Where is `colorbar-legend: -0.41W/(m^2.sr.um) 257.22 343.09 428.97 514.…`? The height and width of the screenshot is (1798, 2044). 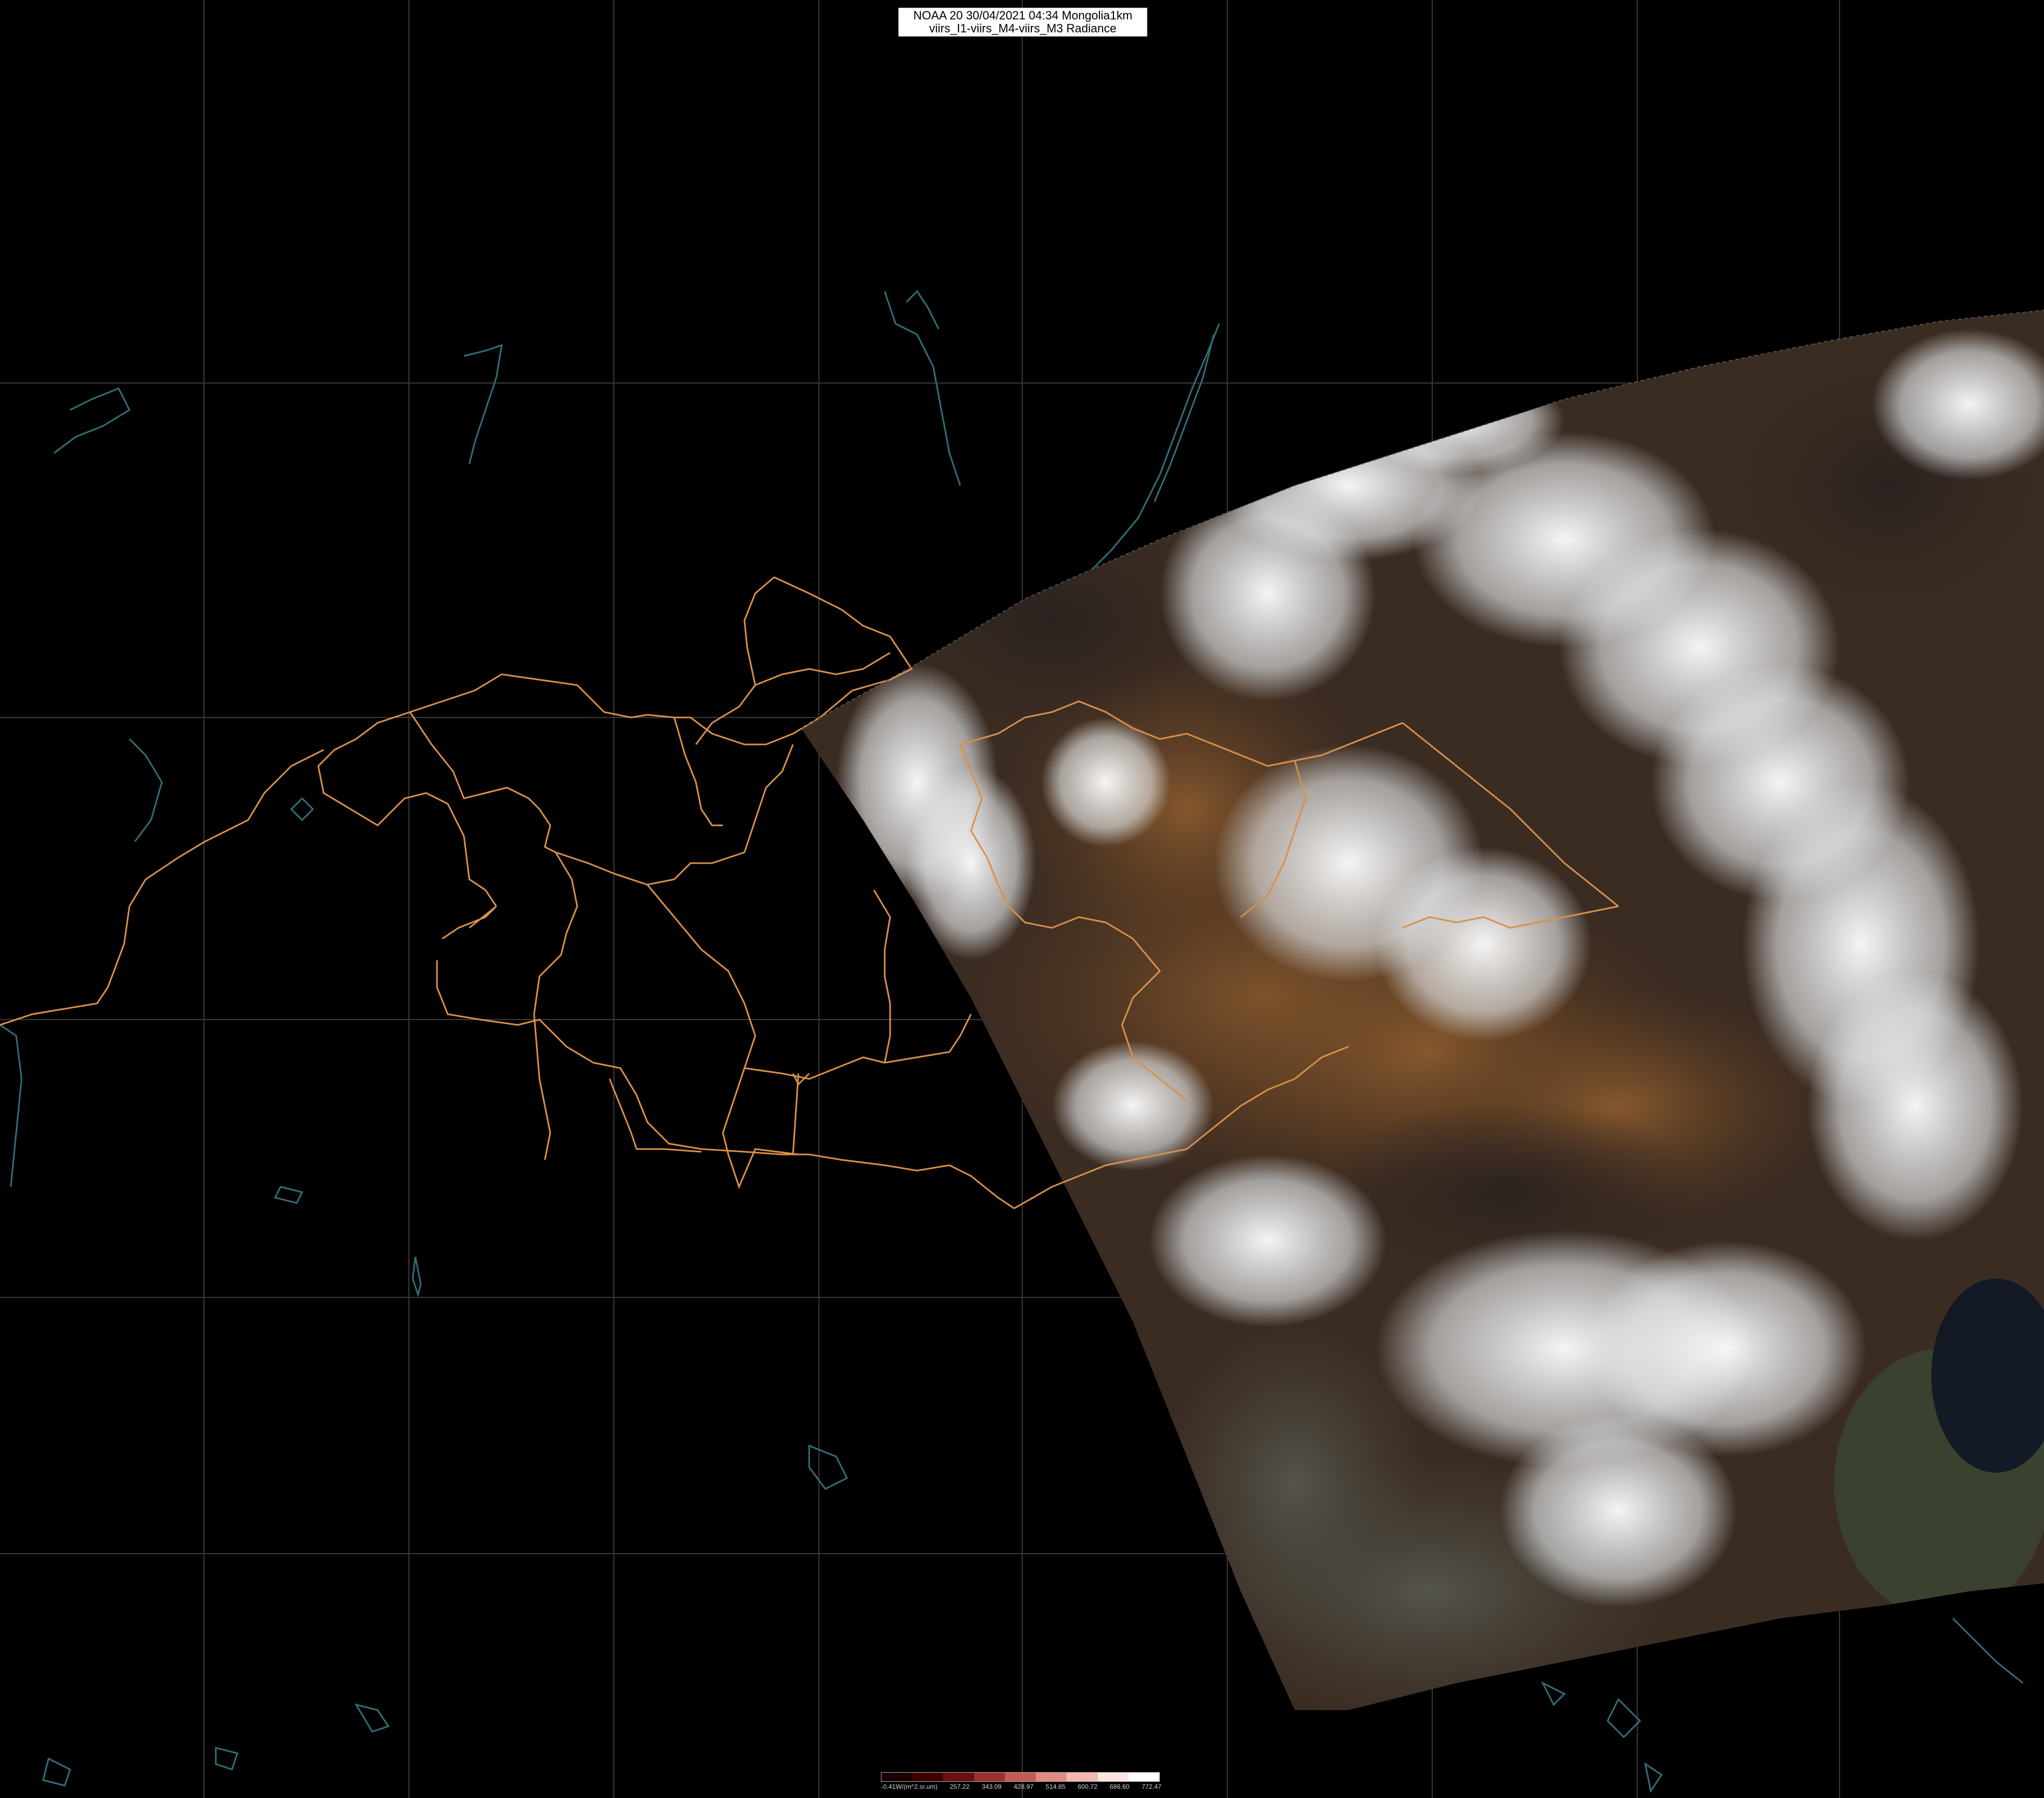 colorbar-legend: -0.41W/(m^2.sr.um) 257.22 343.09 428.97 514.… is located at coordinates (1021, 1783).